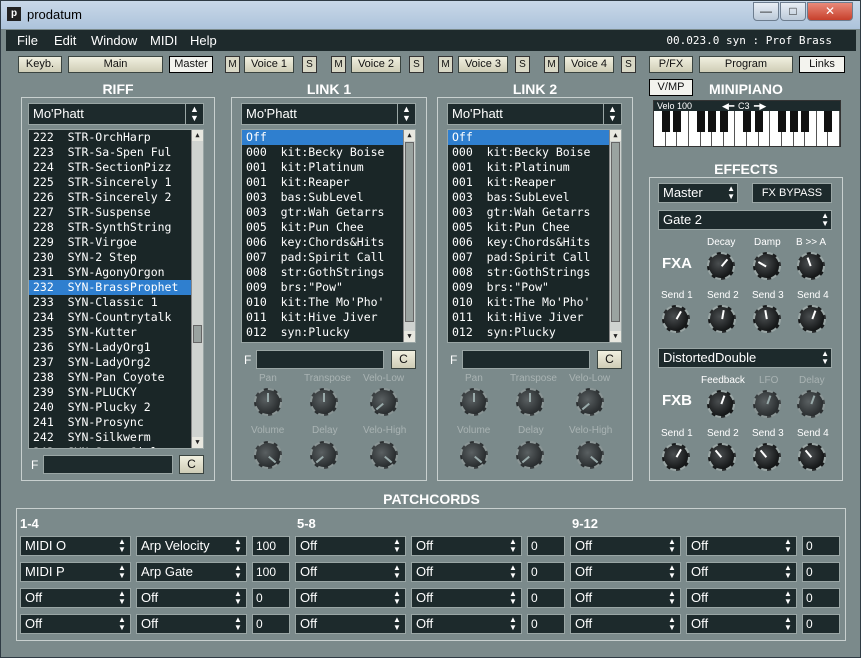 The image size is (861, 658). Describe the element at coordinates (767, 266) in the screenshot. I see `fxa-damp-knob` at that location.